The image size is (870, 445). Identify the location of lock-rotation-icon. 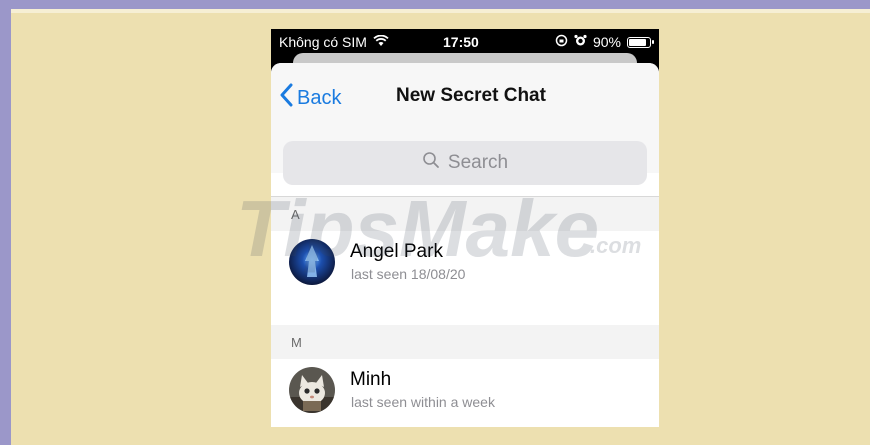
(561, 42).